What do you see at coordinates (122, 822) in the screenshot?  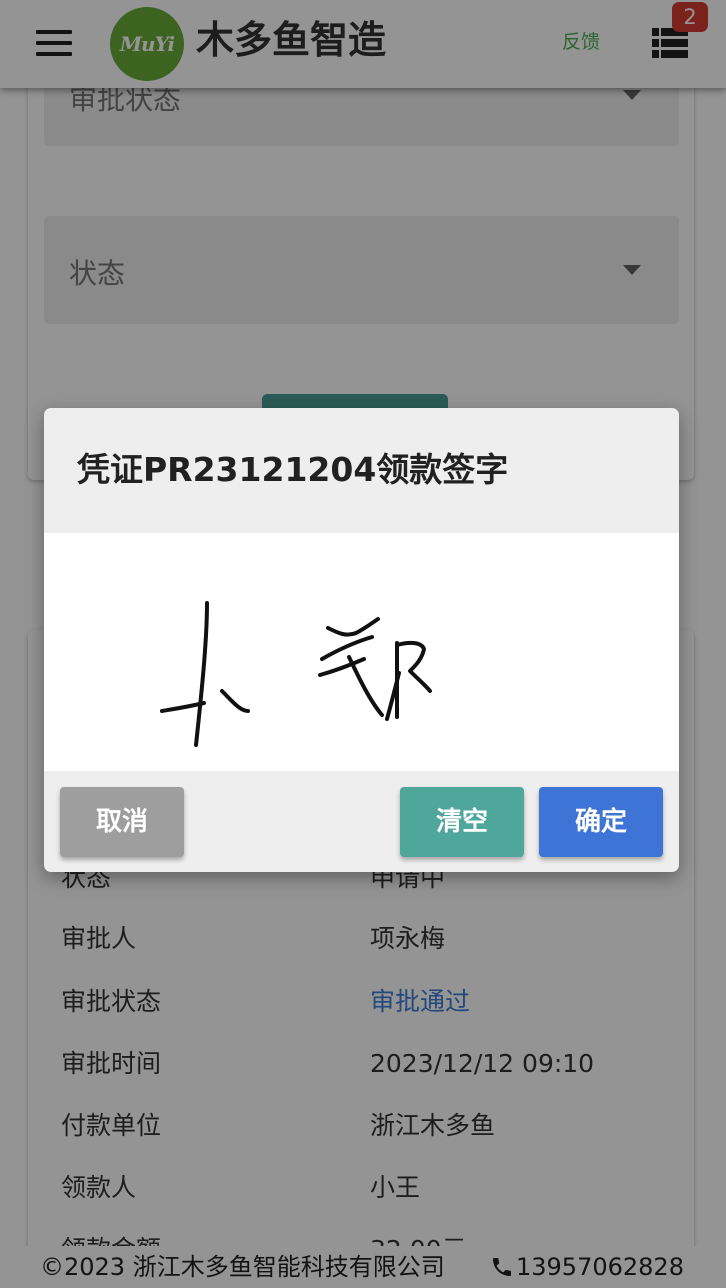 I see `cancel-button: 取消` at bounding box center [122, 822].